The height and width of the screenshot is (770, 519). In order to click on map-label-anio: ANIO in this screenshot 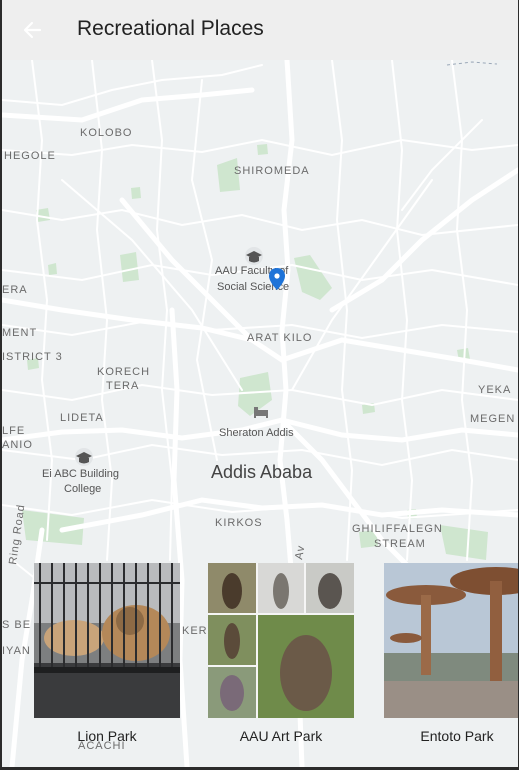, I will do `click(17, 445)`.